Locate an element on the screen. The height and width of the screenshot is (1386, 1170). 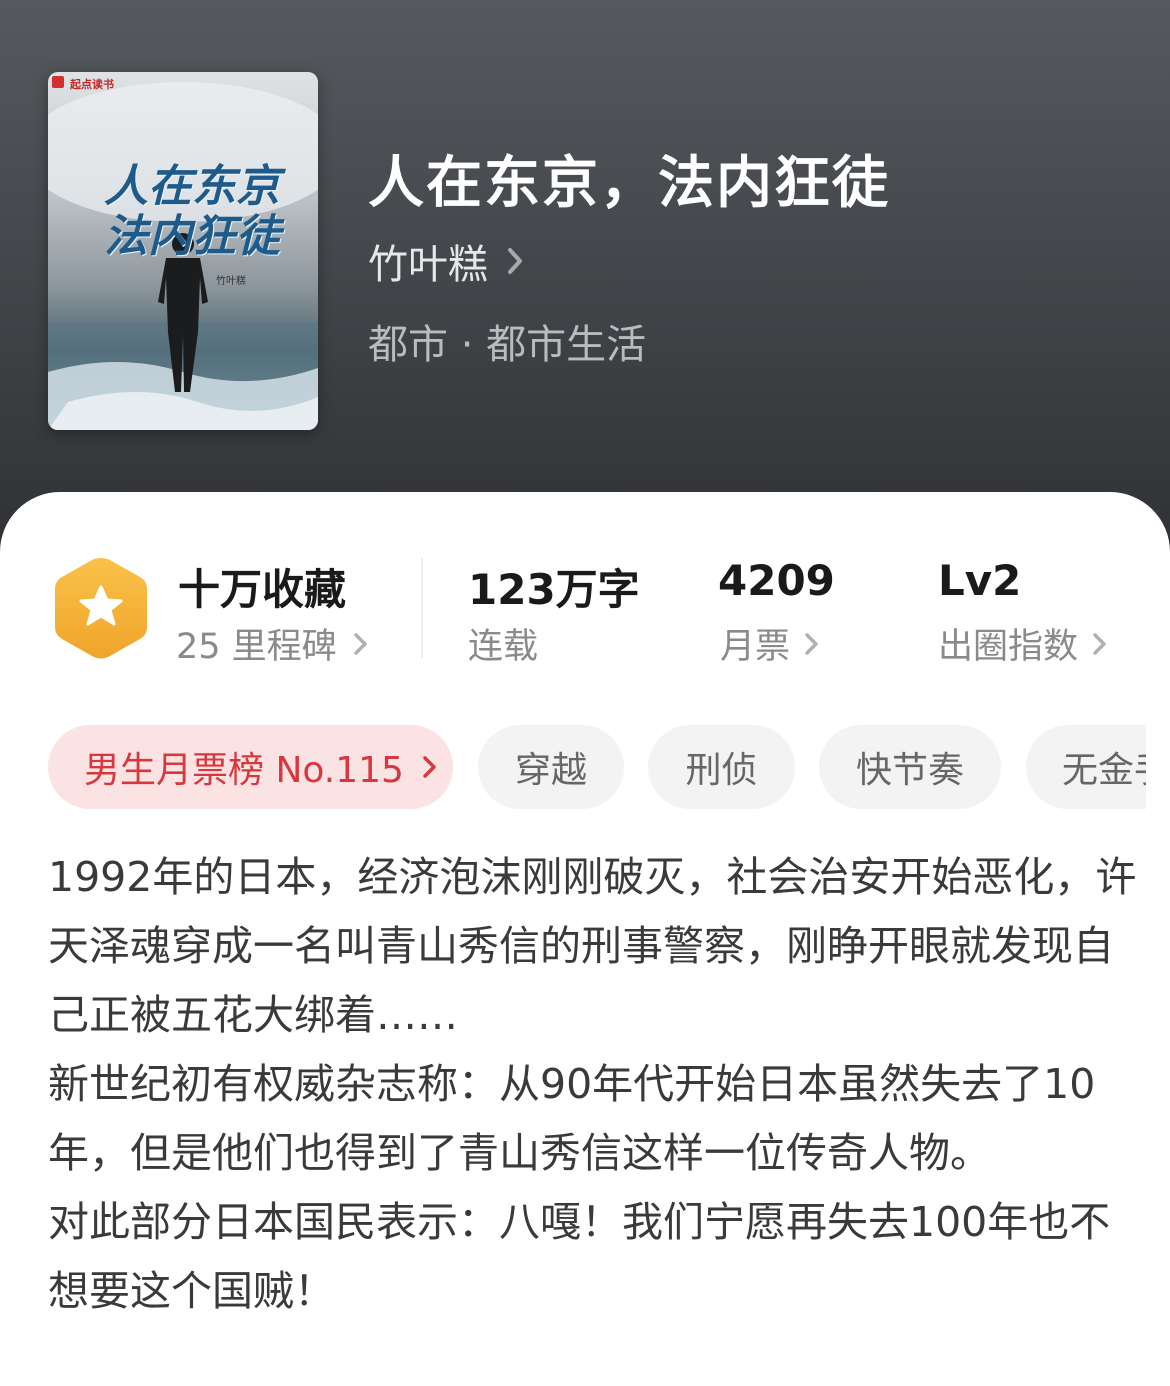
tag-list: 男生月票榜 No.115 穿越 刑侦 快节奏 无金手指 is located at coordinates (597, 767).